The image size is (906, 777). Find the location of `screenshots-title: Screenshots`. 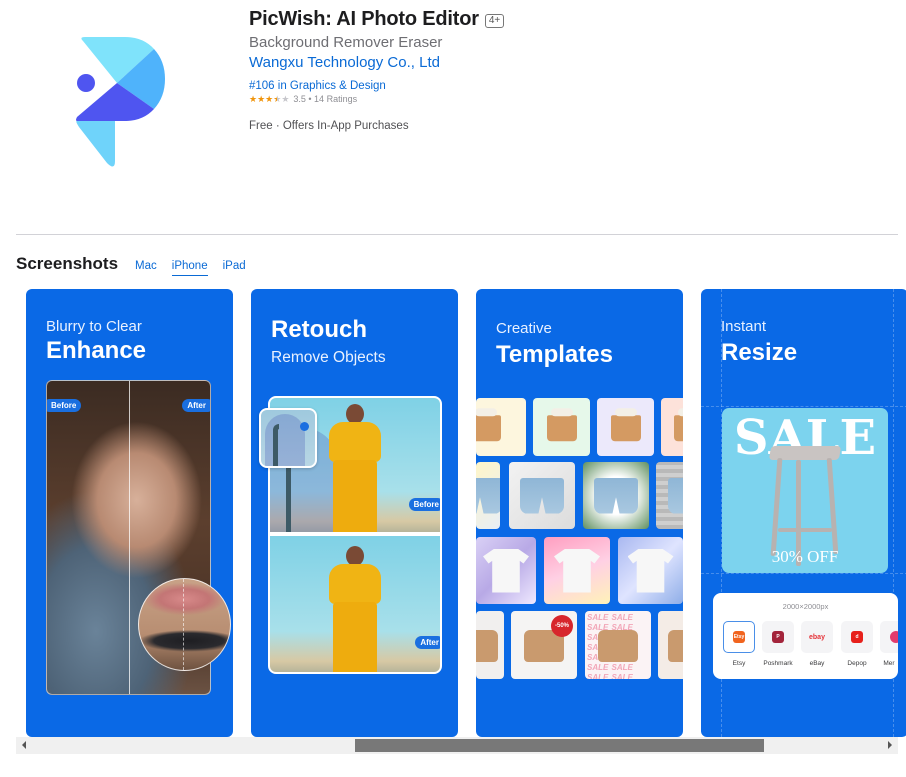

screenshots-title: Screenshots is located at coordinates (67, 263).